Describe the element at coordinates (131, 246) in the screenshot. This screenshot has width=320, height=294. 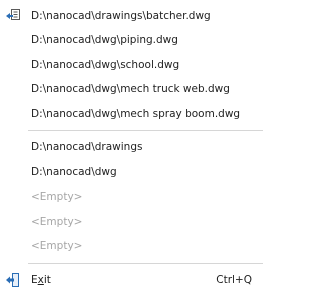
I see `empty-slot-item-3: <Empty>` at that location.